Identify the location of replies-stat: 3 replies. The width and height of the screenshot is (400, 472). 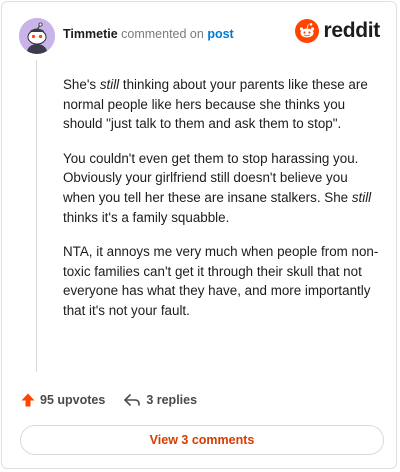
(160, 400).